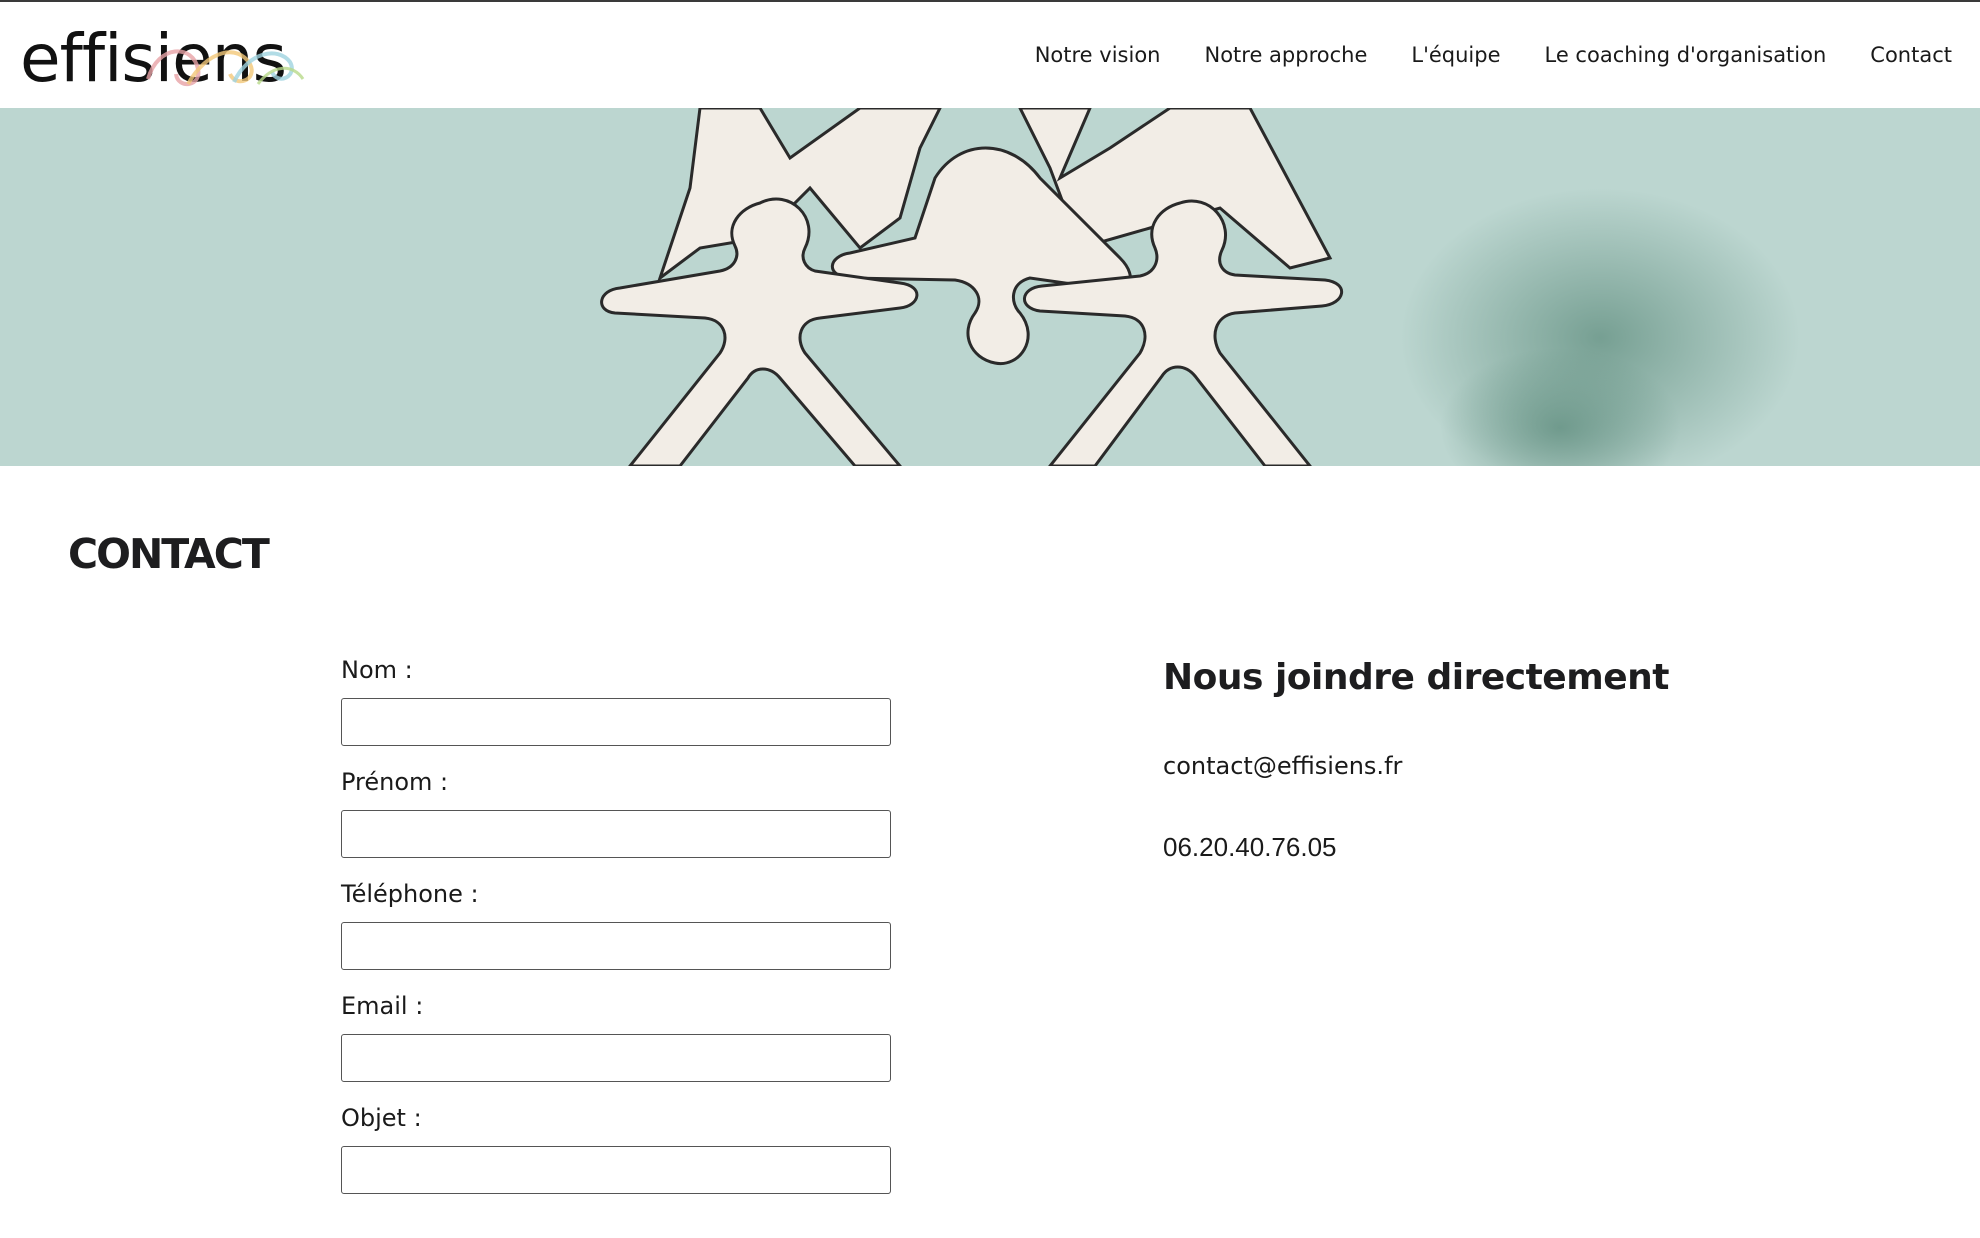  I want to click on contact-phone: 06.20.40.76.05, so click(1250, 847).